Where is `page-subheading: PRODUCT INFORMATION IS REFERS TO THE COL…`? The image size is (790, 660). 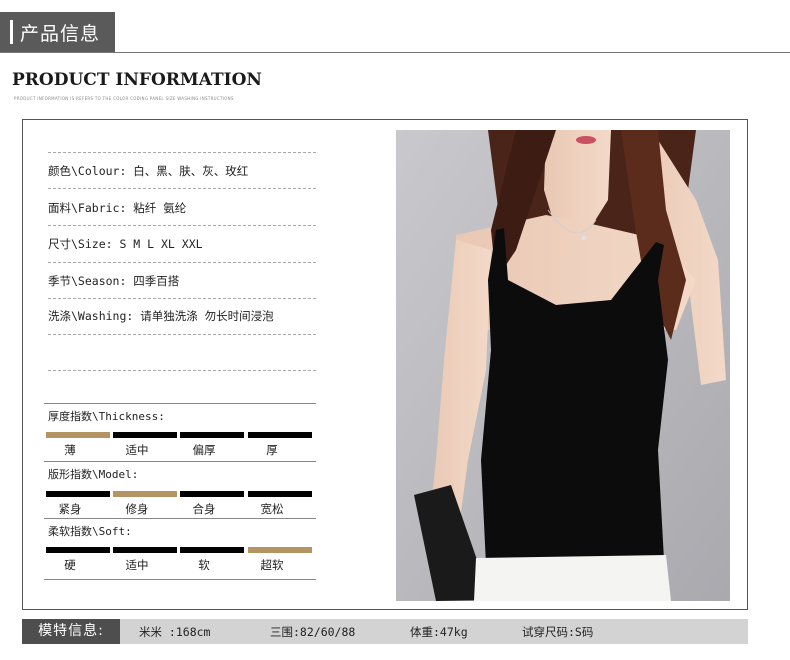 page-subheading: PRODUCT INFORMATION IS REFERS TO THE COL… is located at coordinates (124, 98).